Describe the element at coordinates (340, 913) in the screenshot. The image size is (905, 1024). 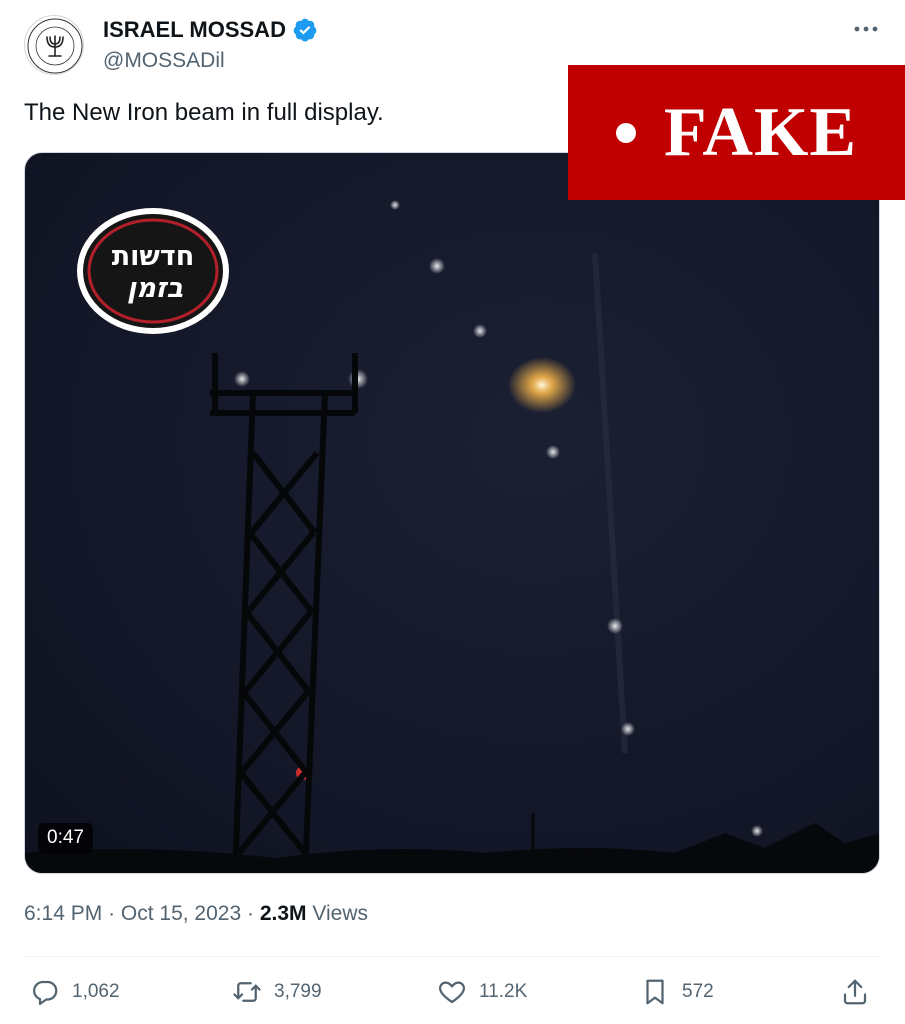
I see `views-label: Views` at that location.